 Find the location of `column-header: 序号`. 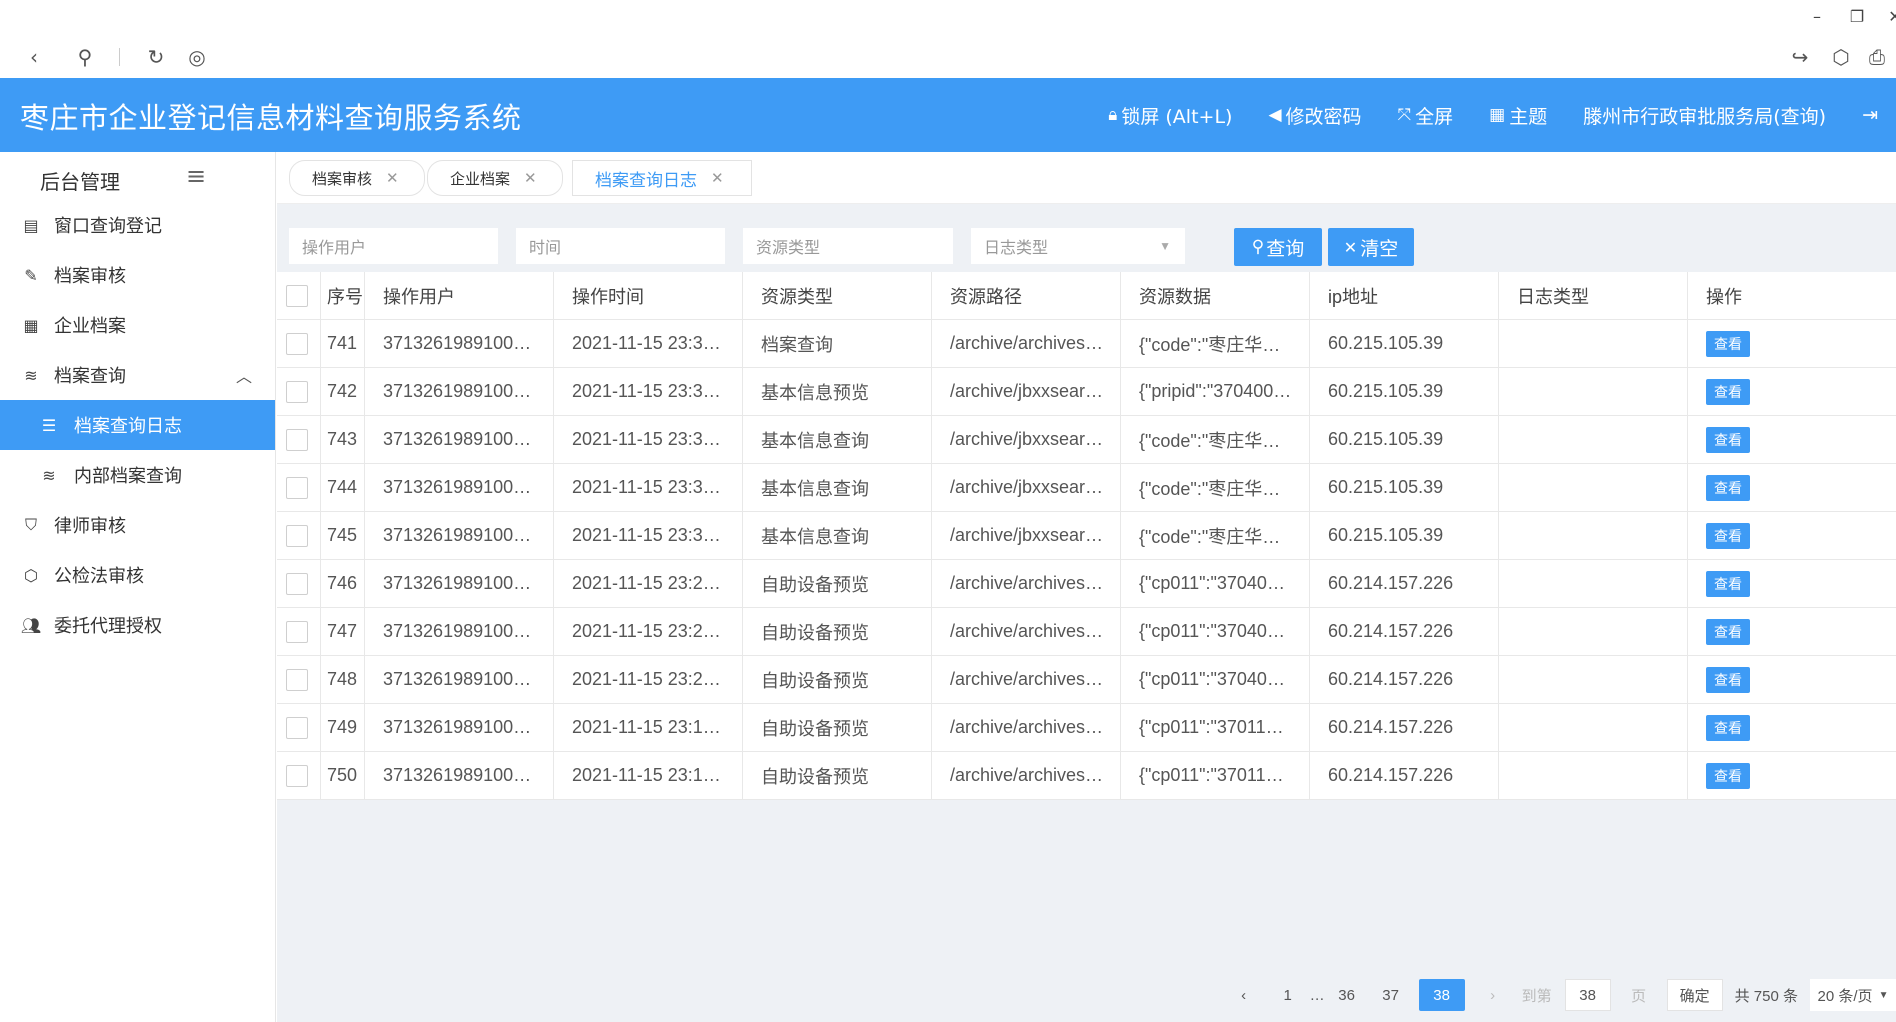

column-header: 序号 is located at coordinates (343, 295).